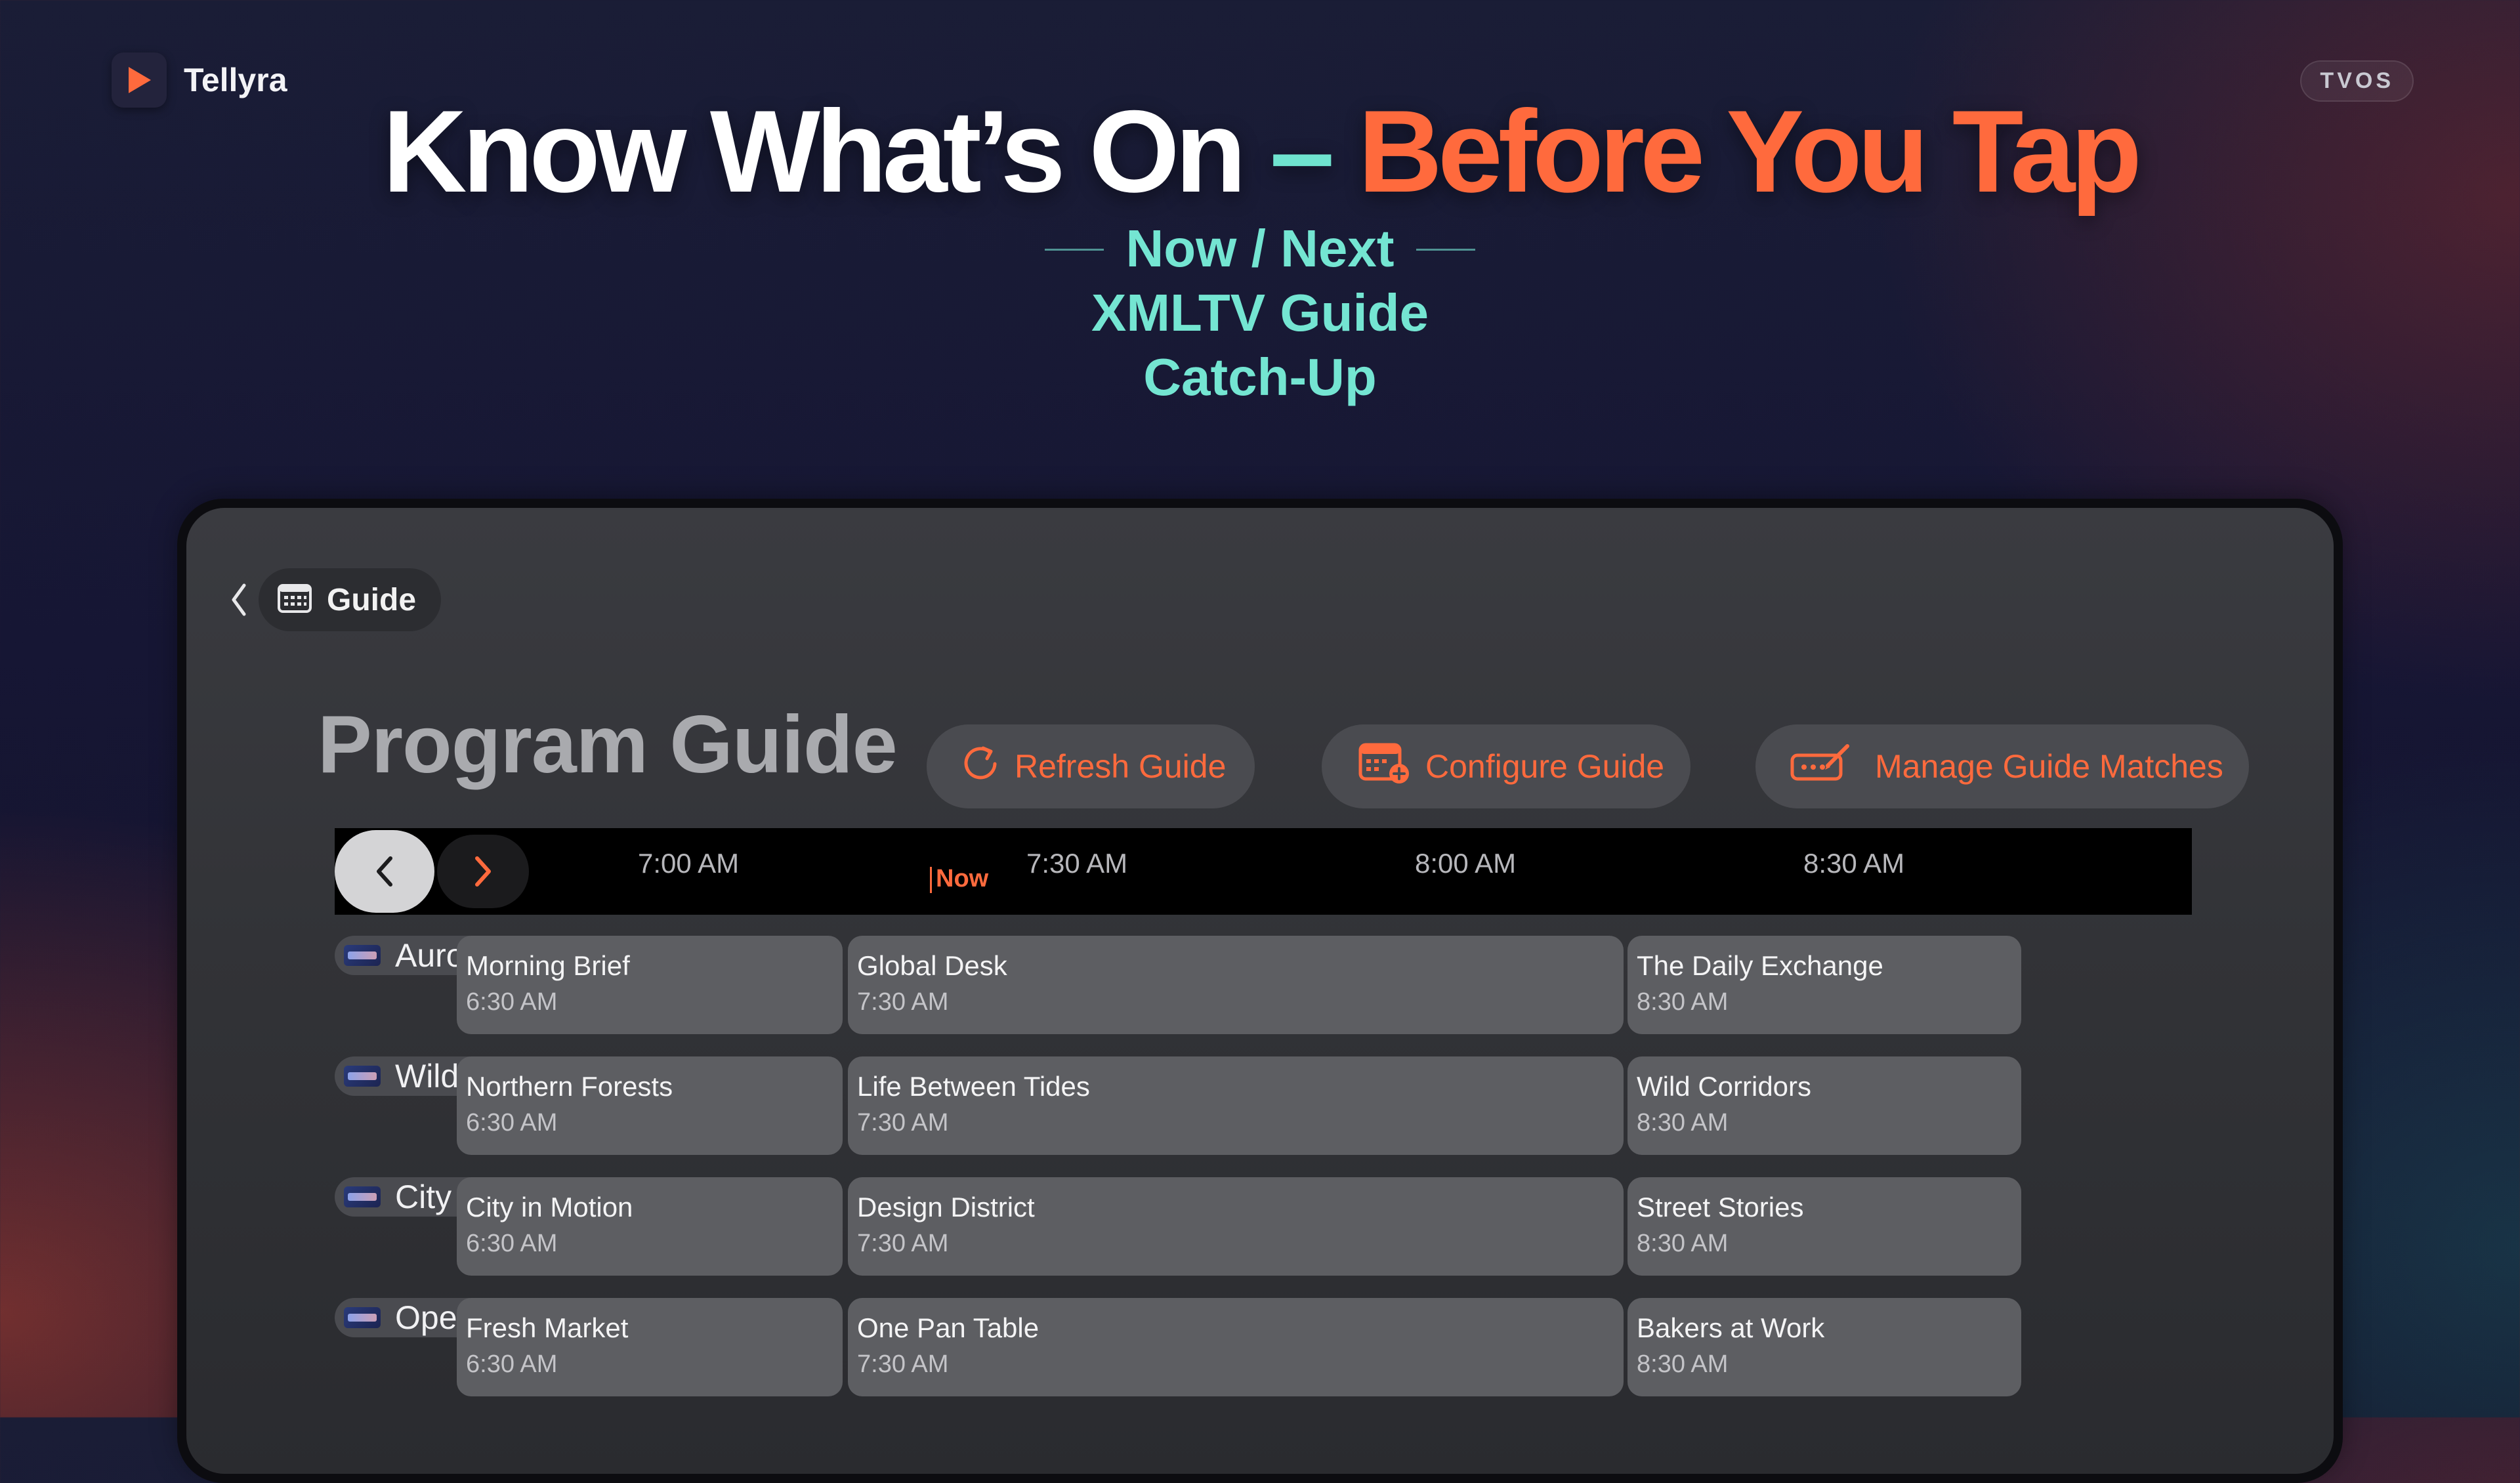  I want to click on edit-match-icon, so click(1821, 766).